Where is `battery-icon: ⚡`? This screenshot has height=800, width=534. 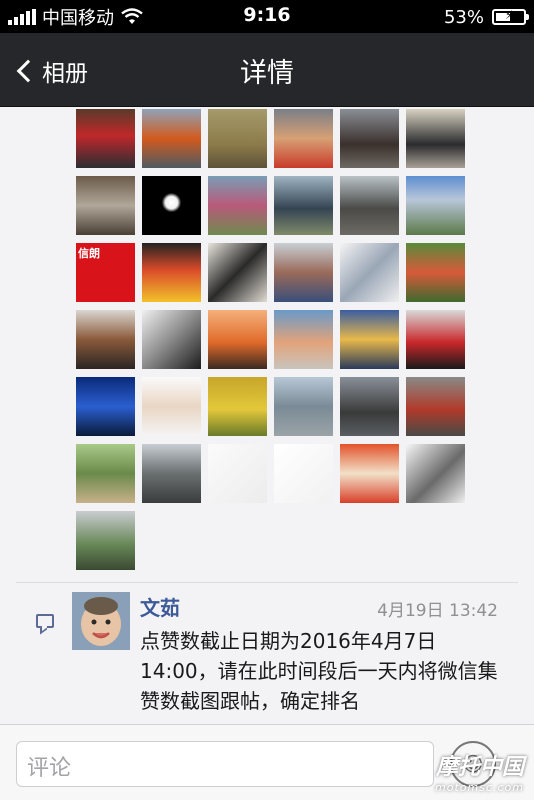
battery-icon: ⚡ is located at coordinates (510, 16).